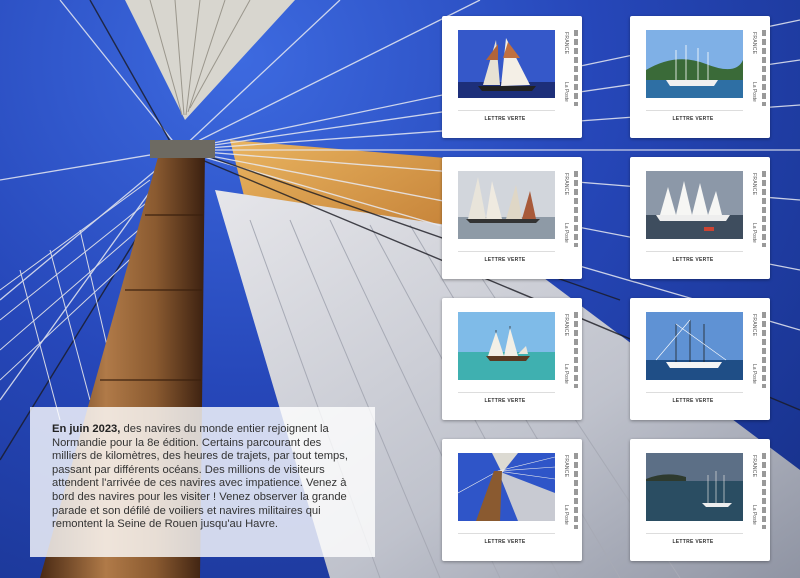  Describe the element at coordinates (86, 429) in the screenshot. I see `description-lead: En juin 2023,` at that location.